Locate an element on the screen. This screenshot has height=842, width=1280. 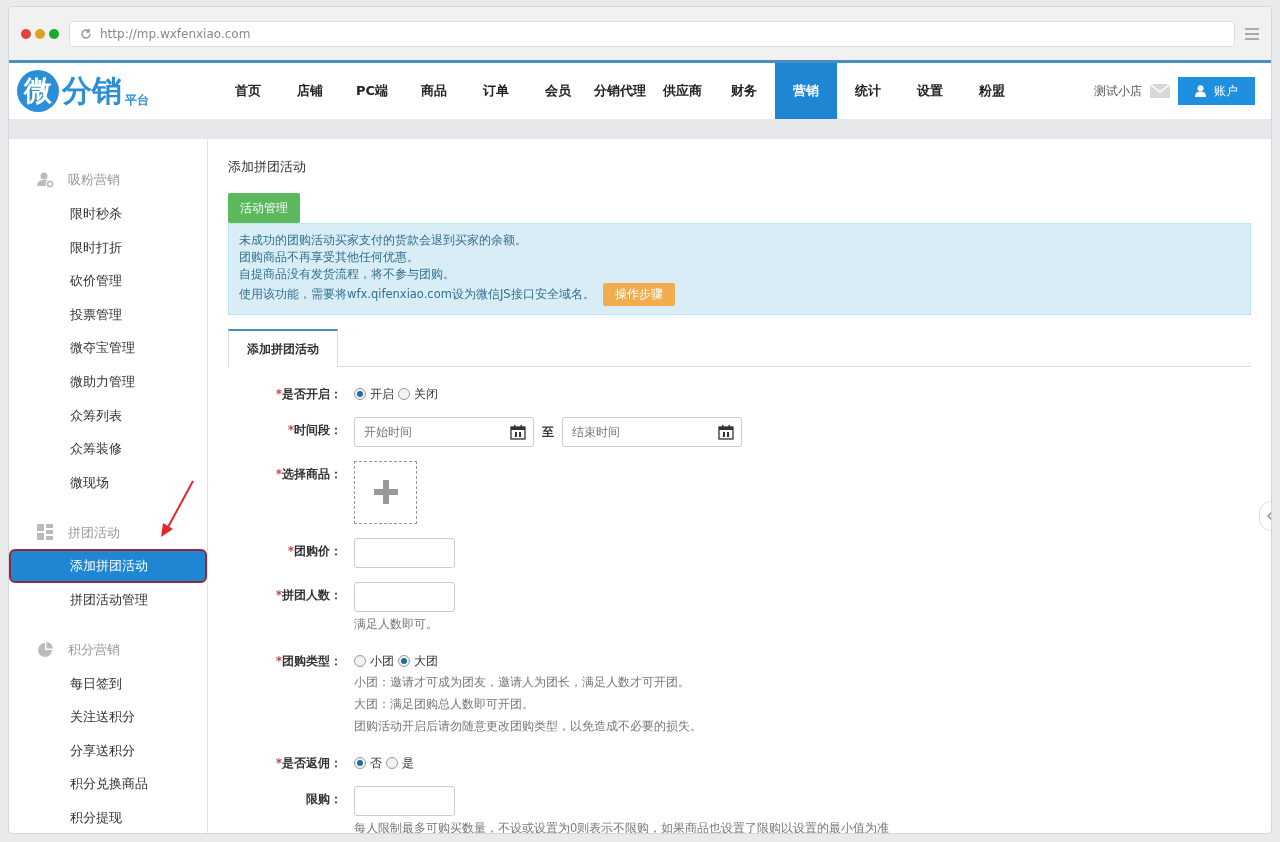
add-product-button is located at coordinates (385, 492).